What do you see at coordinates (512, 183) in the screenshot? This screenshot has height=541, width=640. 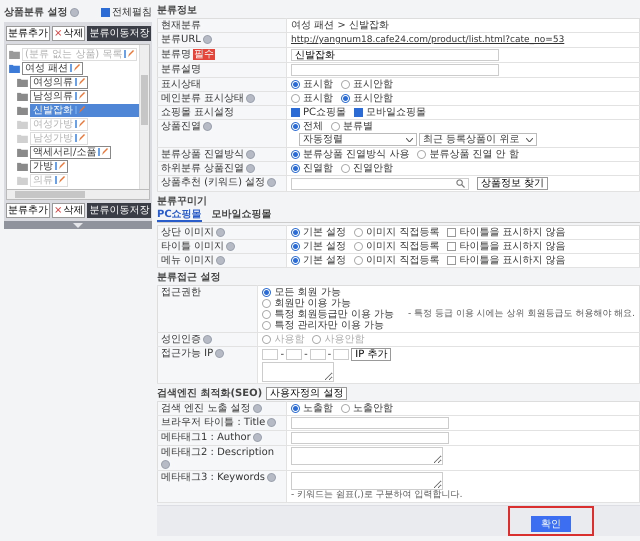 I see `find-product-button: 상품정보 찾기` at bounding box center [512, 183].